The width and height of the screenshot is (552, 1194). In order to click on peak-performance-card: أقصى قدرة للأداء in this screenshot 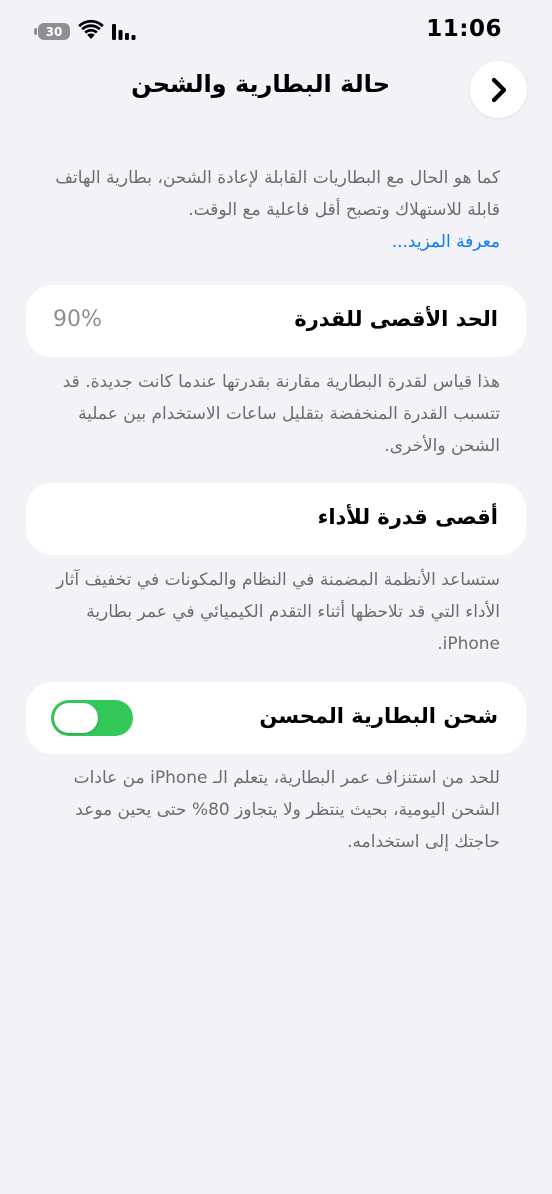, I will do `click(276, 519)`.